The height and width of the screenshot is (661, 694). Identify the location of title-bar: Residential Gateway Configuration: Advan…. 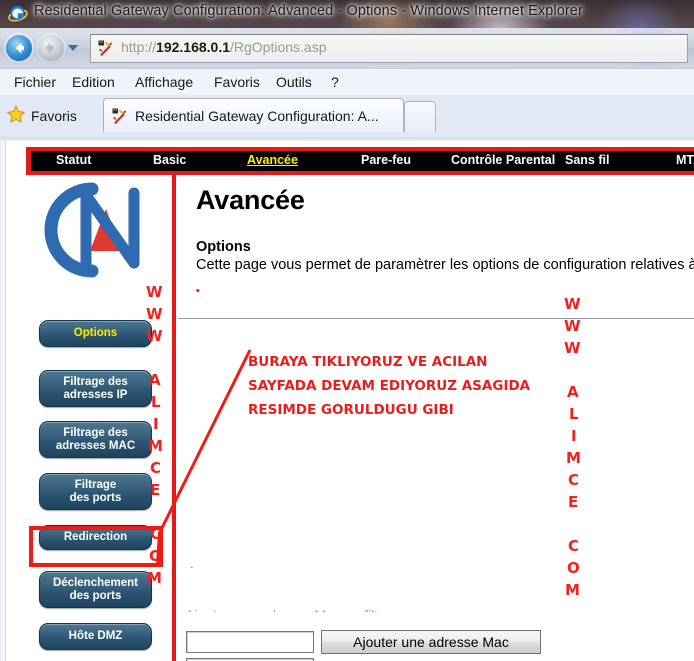
(347, 14).